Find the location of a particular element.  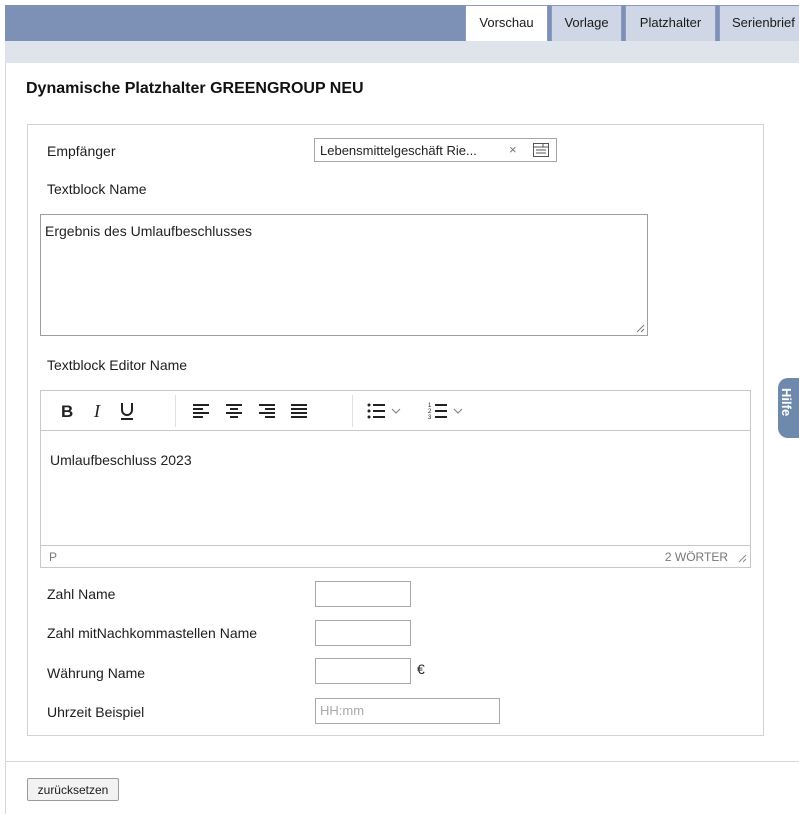

clear-icon: × is located at coordinates (513, 149).